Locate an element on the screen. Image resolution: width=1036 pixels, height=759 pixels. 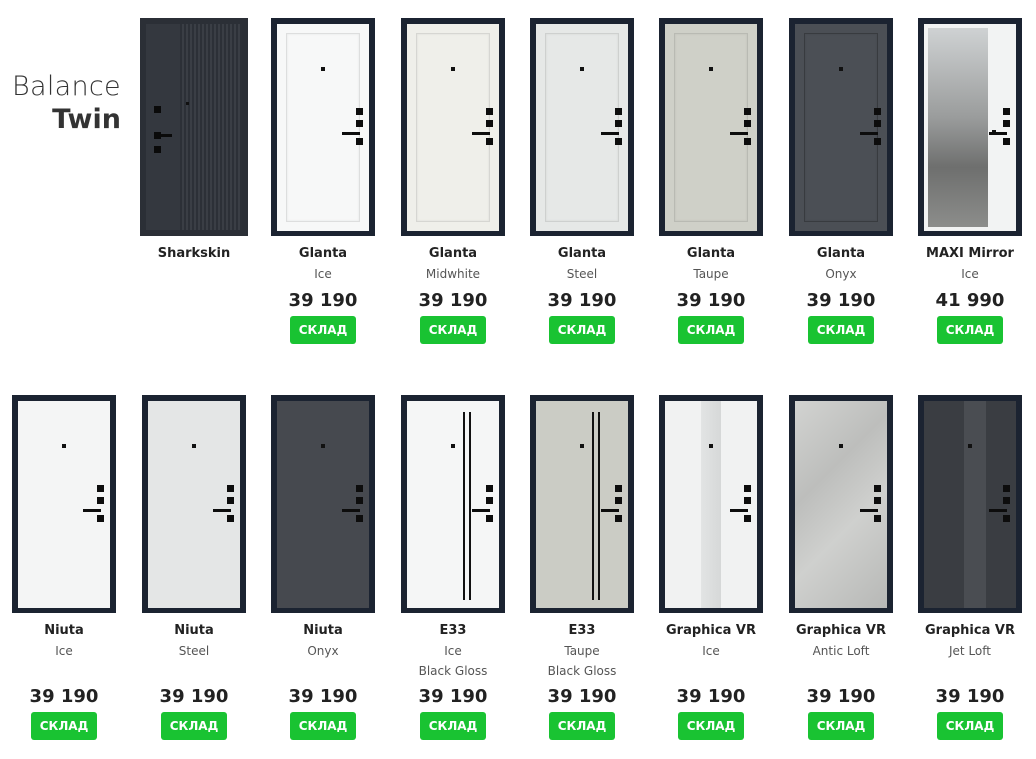
door-card: Niuta Ice 39 190 СКЛАД is located at coordinates (64, 567).